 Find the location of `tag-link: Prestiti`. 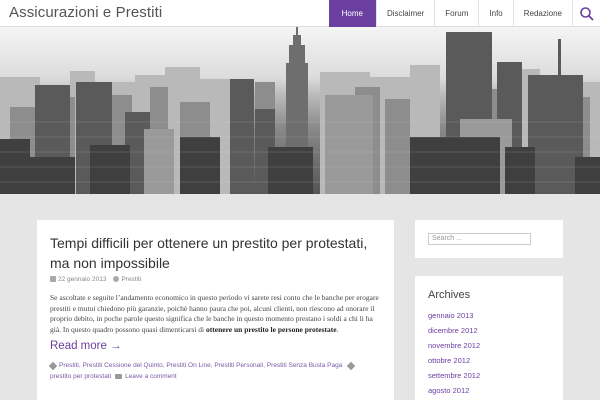

tag-link: Prestiti is located at coordinates (69, 365).